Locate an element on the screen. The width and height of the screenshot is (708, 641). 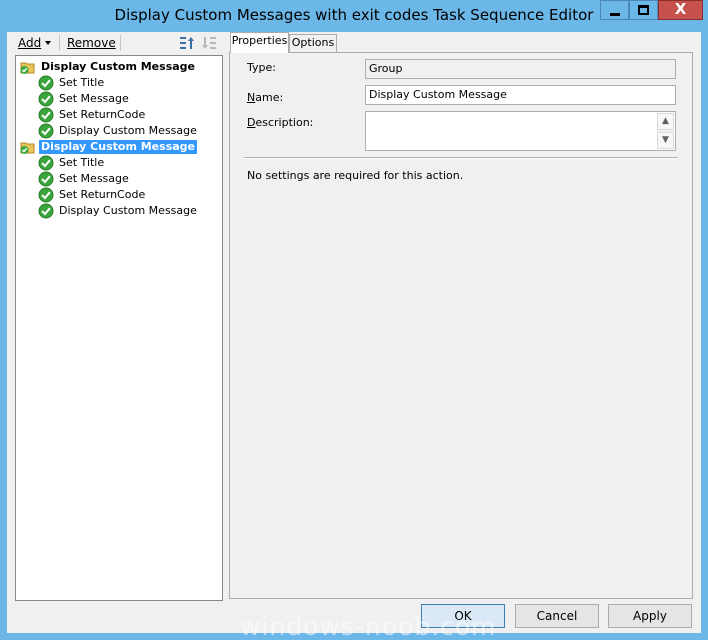
minimize-icon is located at coordinates (615, 14).